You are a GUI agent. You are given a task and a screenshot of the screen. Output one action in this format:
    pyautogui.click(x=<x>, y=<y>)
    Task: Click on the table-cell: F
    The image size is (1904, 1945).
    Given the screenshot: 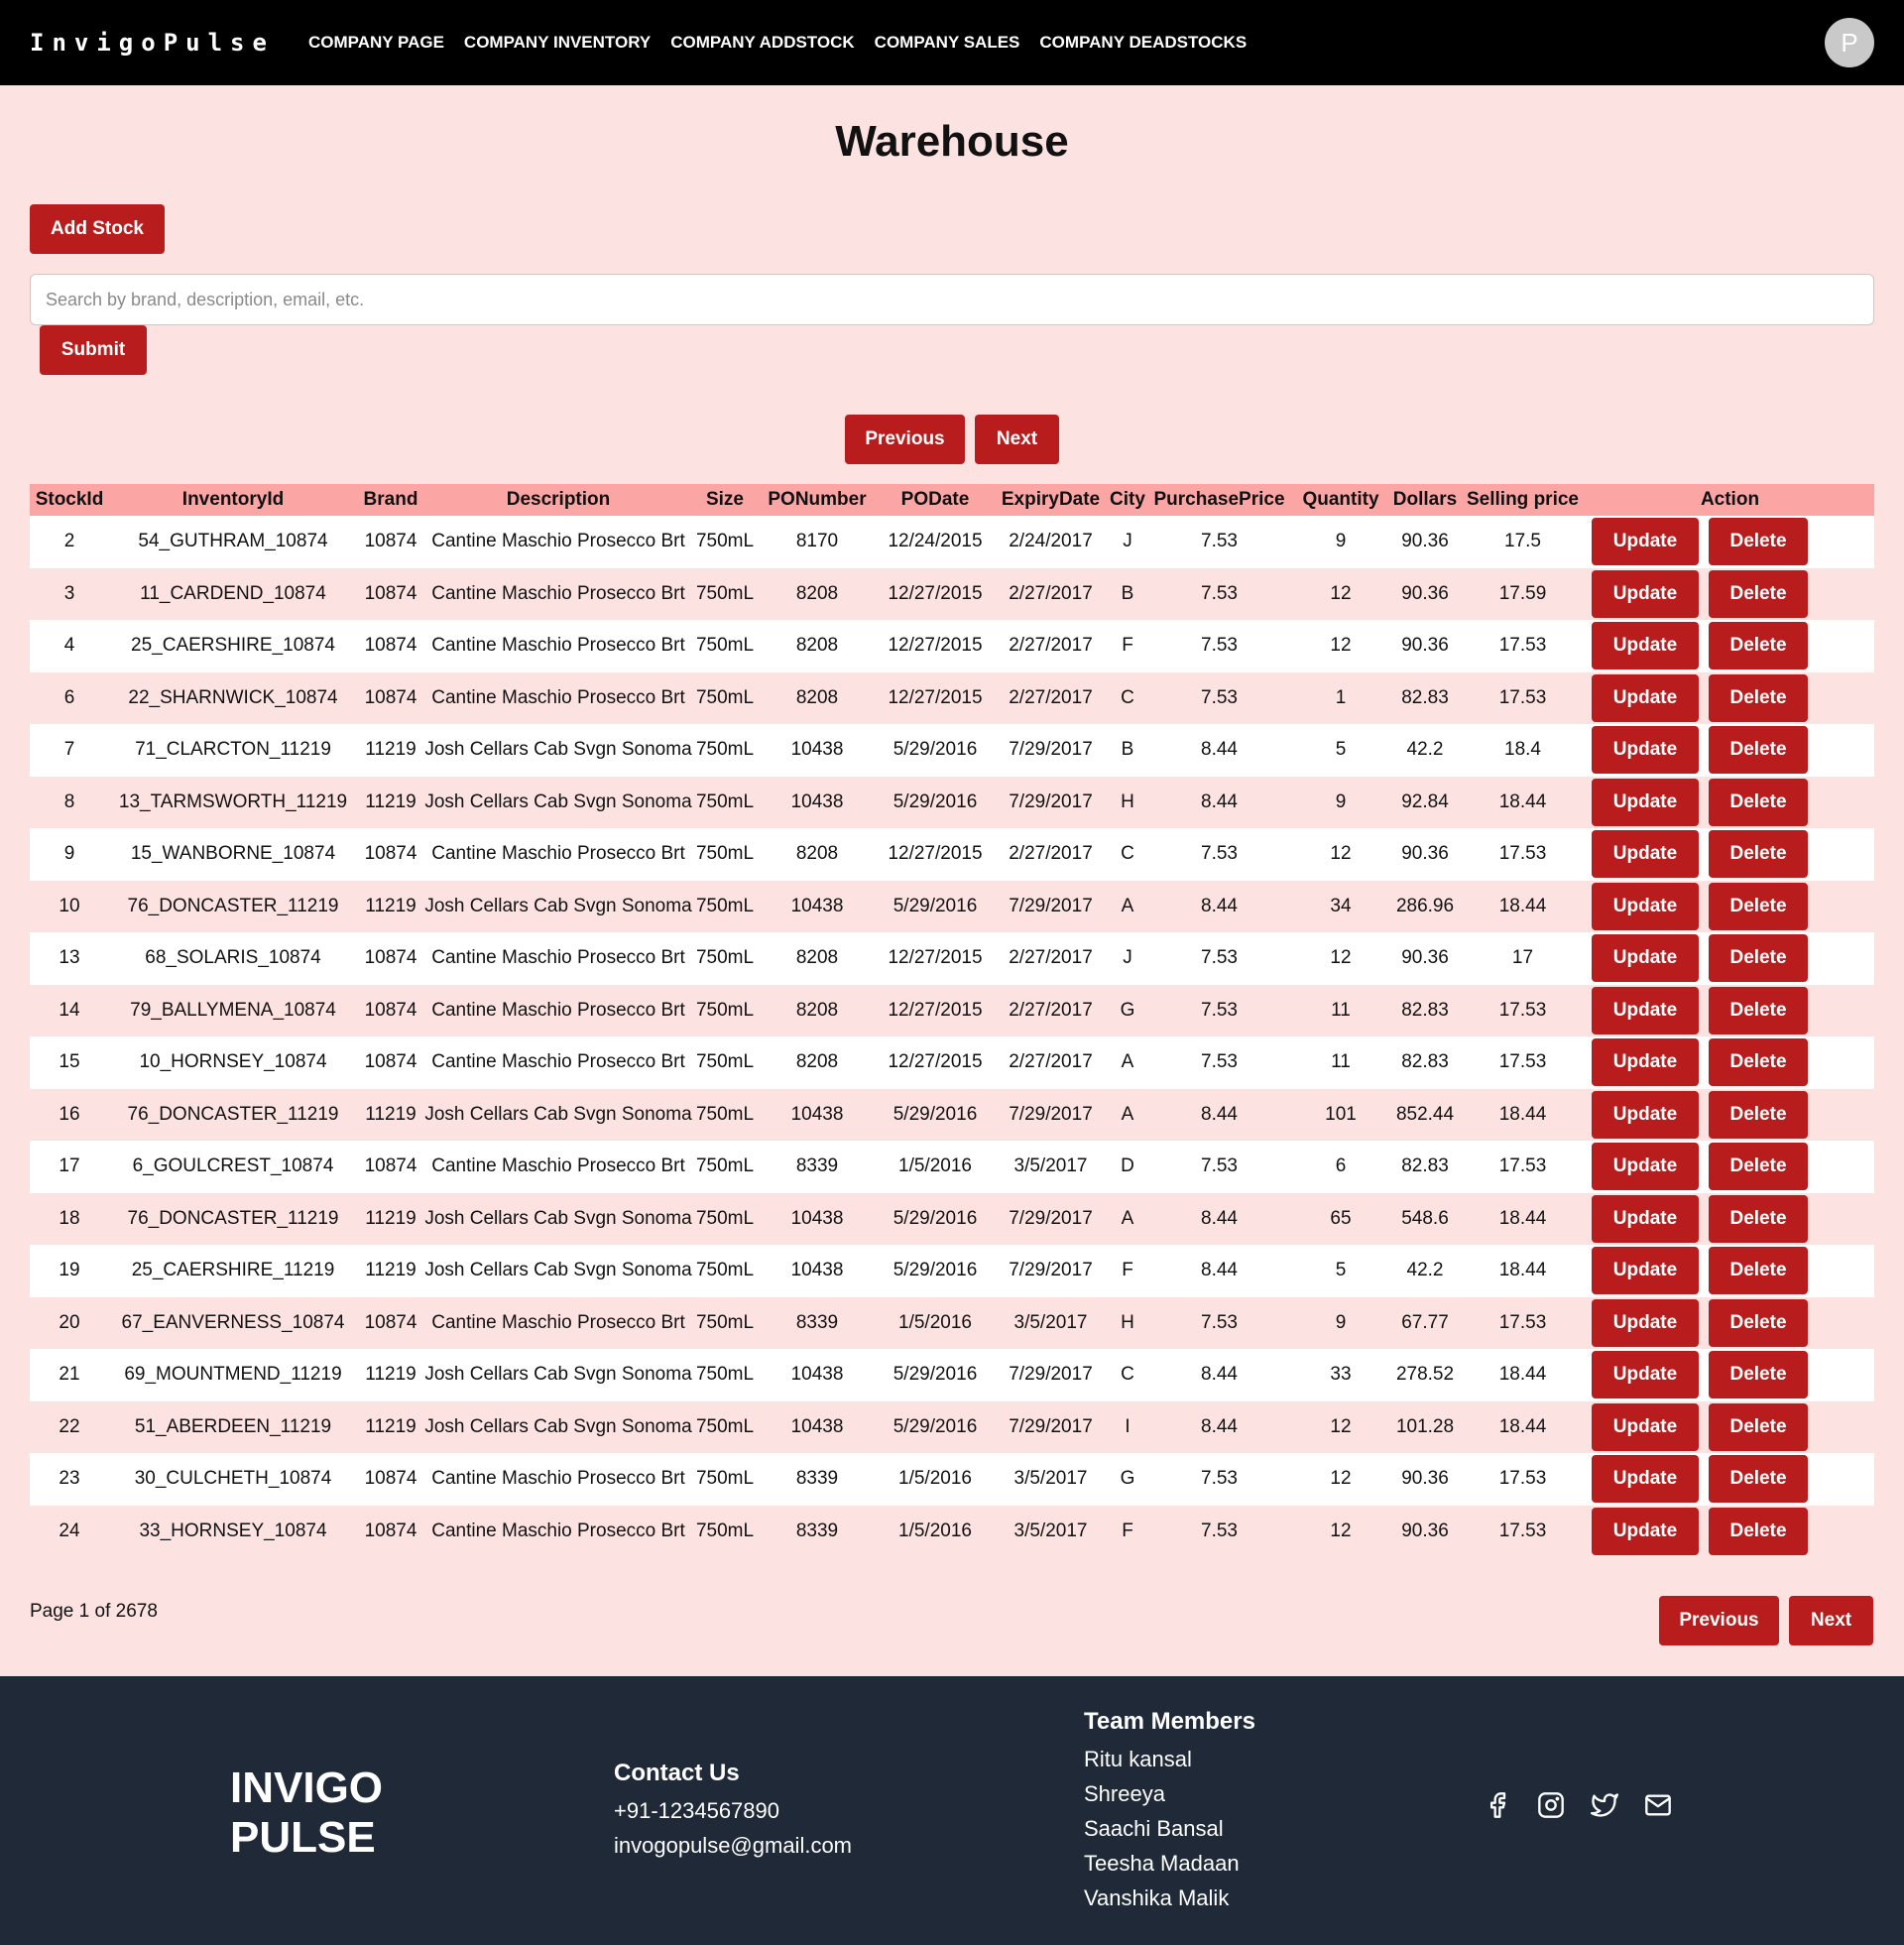 What is the action you would take?
    pyautogui.click(x=1127, y=1270)
    